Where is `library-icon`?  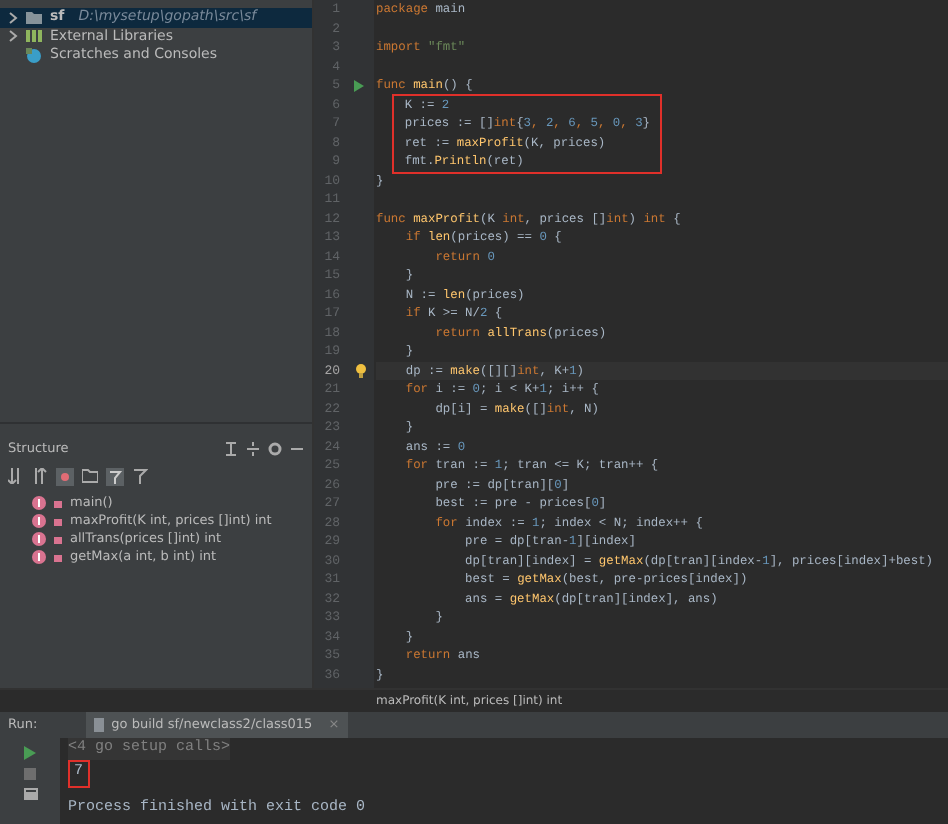
library-icon is located at coordinates (34, 36).